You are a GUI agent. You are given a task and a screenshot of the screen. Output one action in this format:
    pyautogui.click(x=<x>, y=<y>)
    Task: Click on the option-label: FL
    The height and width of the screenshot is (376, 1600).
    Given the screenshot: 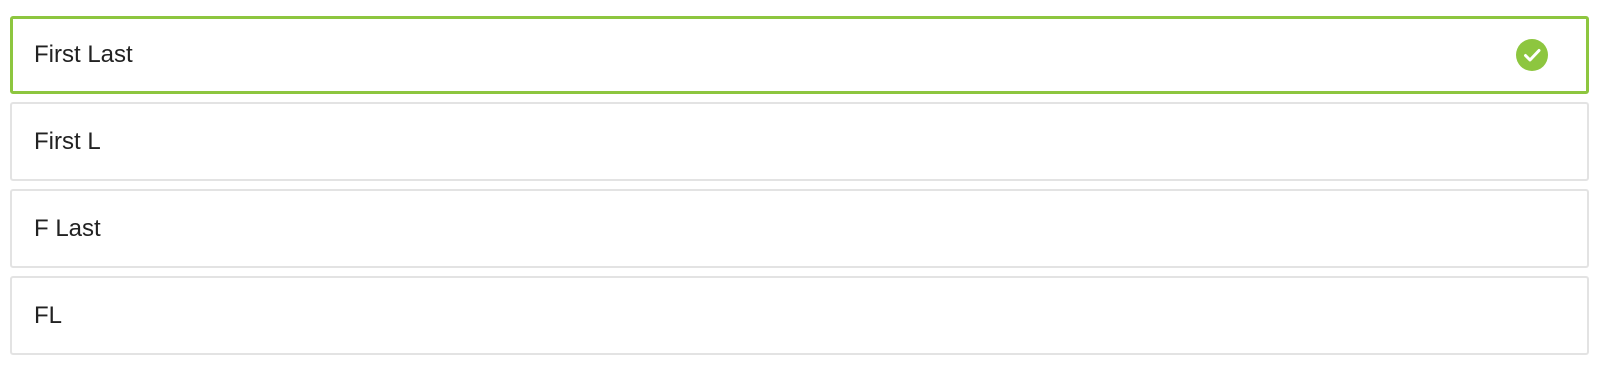 What is the action you would take?
    pyautogui.click(x=48, y=315)
    